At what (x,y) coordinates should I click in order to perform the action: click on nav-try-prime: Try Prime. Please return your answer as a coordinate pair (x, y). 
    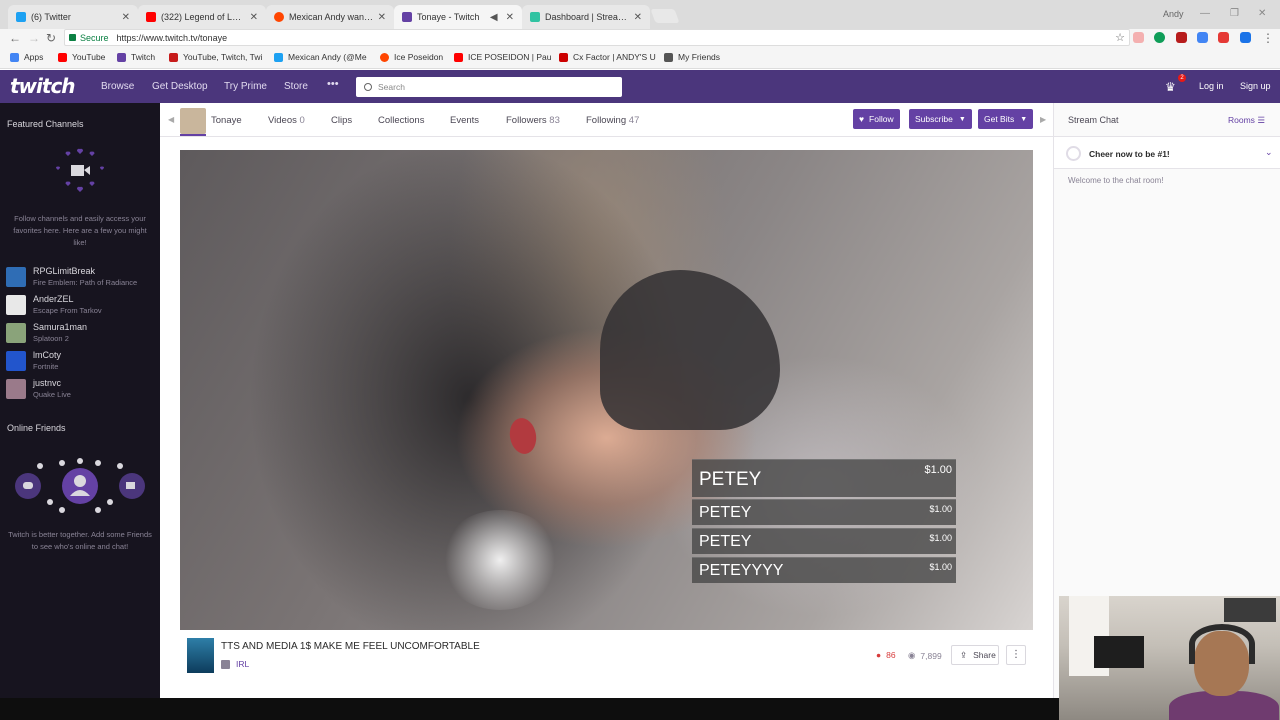
    Looking at the image, I should click on (245, 86).